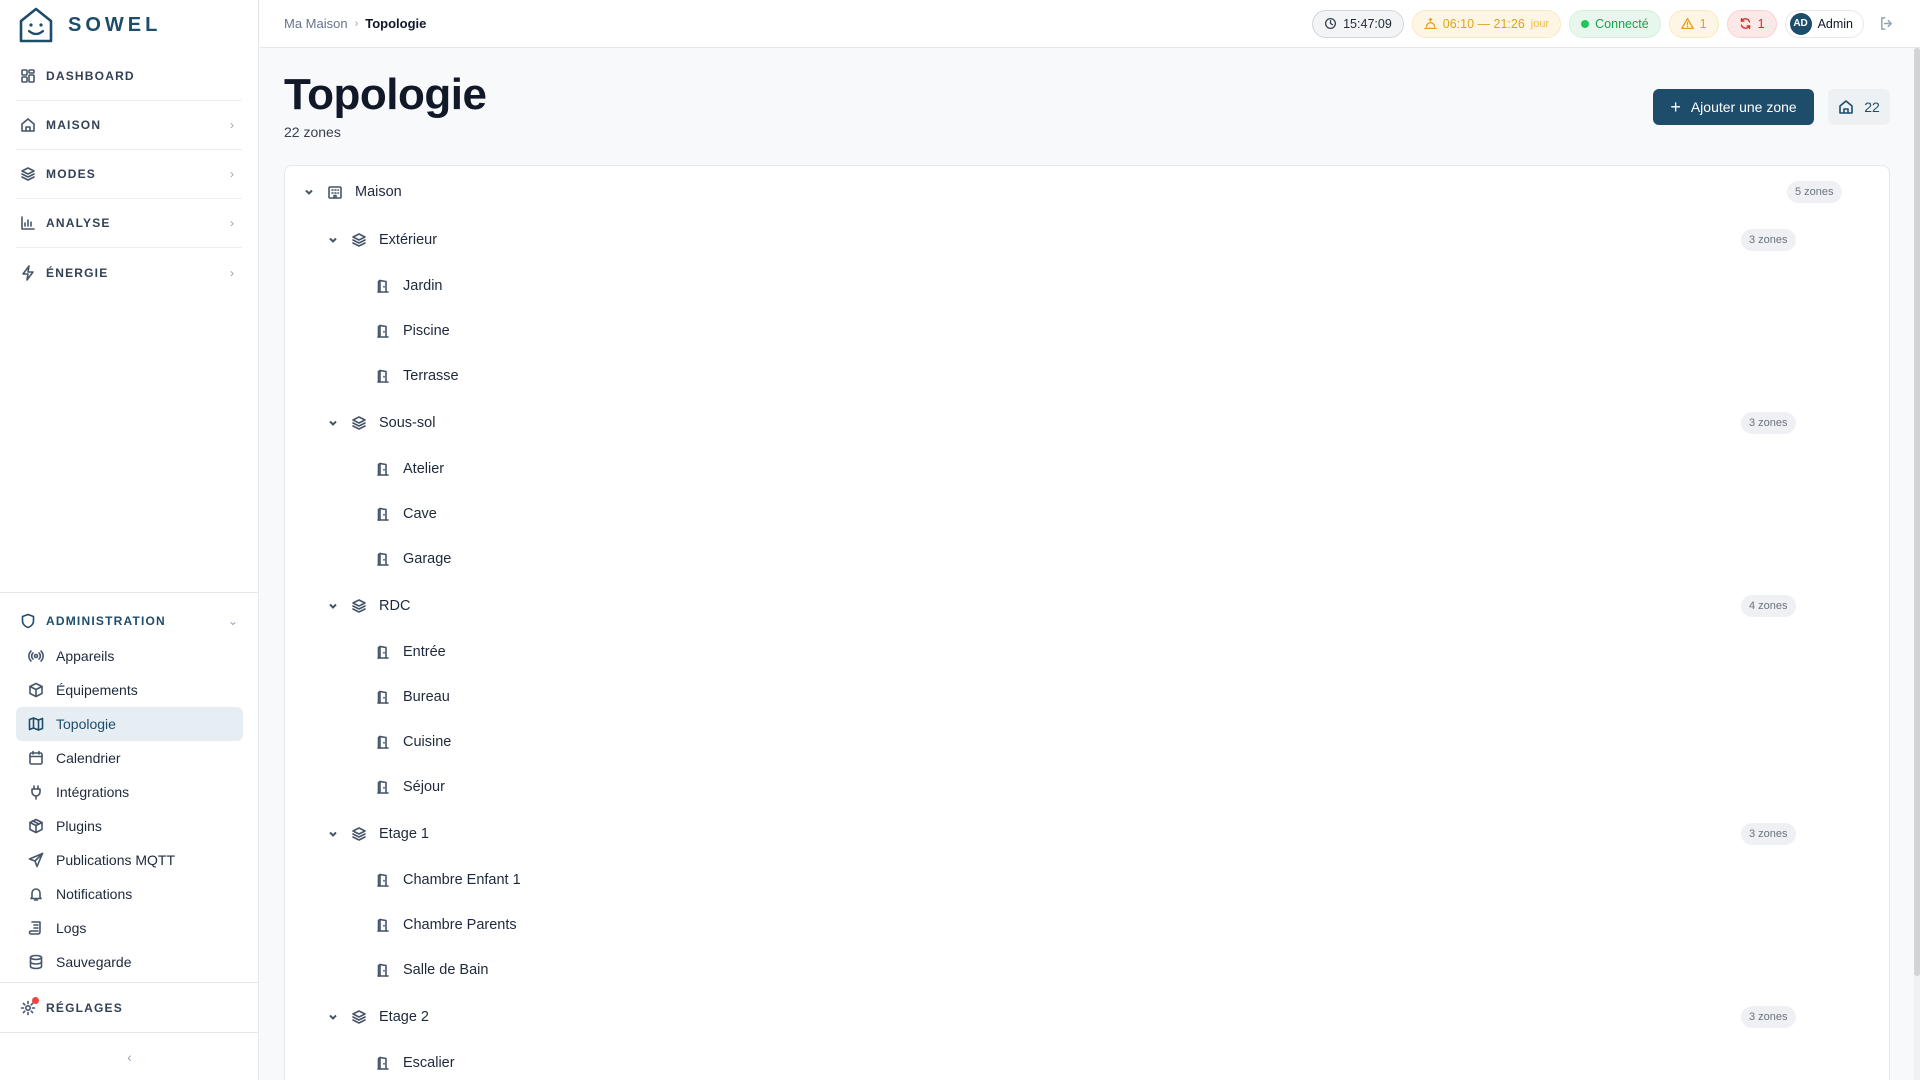 Image resolution: width=1920 pixels, height=1080 pixels. I want to click on app-name: SOWEL, so click(115, 24).